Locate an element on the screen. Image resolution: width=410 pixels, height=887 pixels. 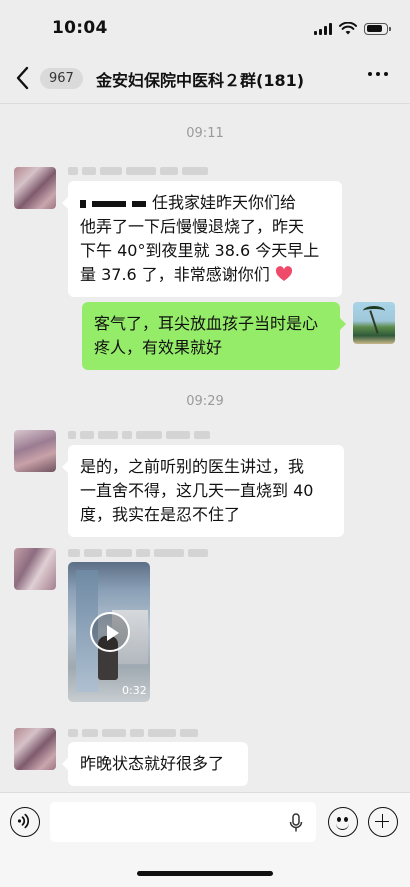
play-icon is located at coordinates (110, 632).